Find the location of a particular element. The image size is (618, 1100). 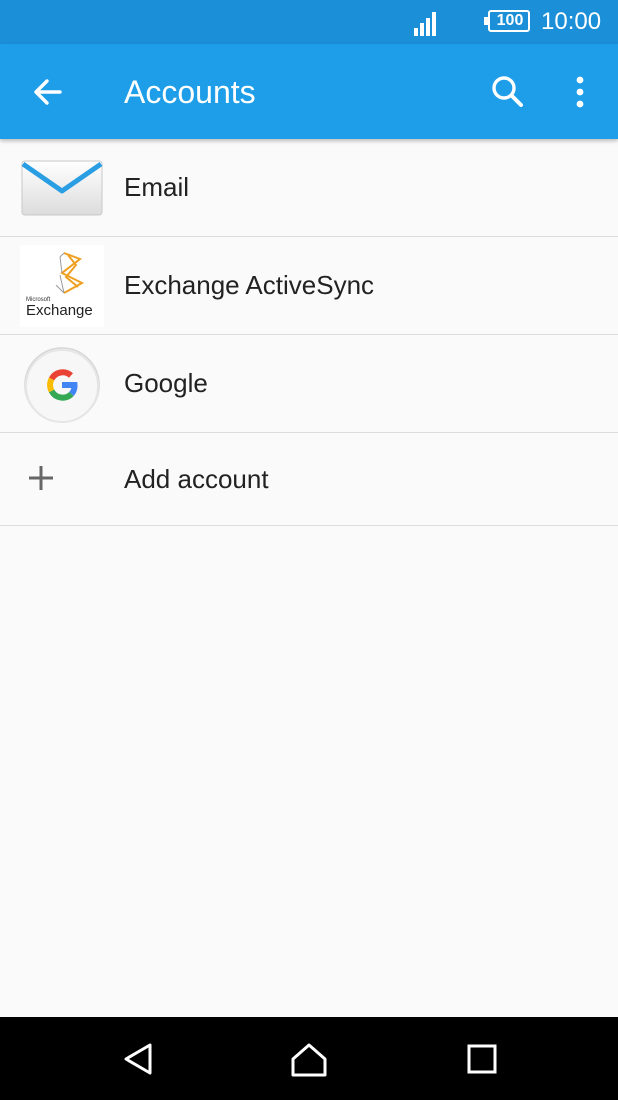

system-nav-bar is located at coordinates (309, 1058).